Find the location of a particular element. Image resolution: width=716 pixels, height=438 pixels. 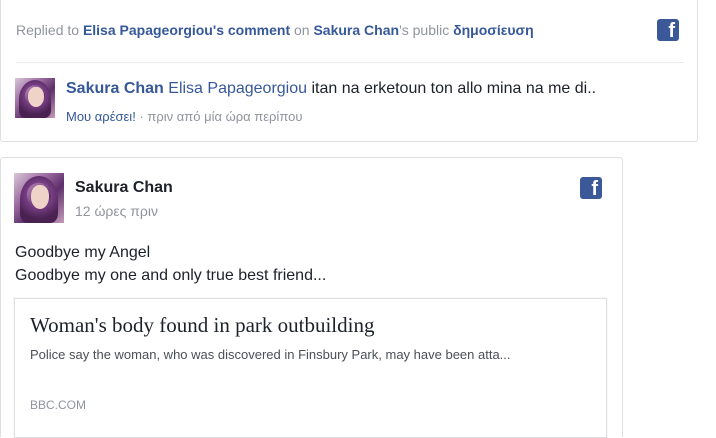

comment-timestamp: πριν από μία ώρα περίπου is located at coordinates (224, 116).